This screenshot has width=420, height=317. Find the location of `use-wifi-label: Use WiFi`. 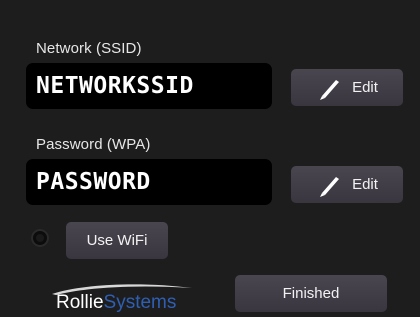

use-wifi-label: Use WiFi is located at coordinates (117, 240).